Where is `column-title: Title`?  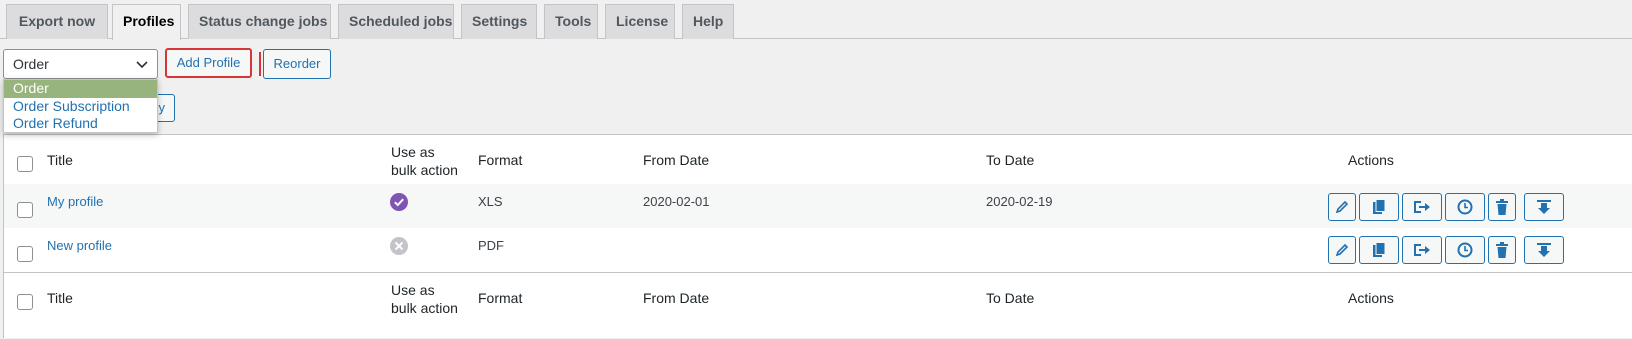 column-title: Title is located at coordinates (60, 160).